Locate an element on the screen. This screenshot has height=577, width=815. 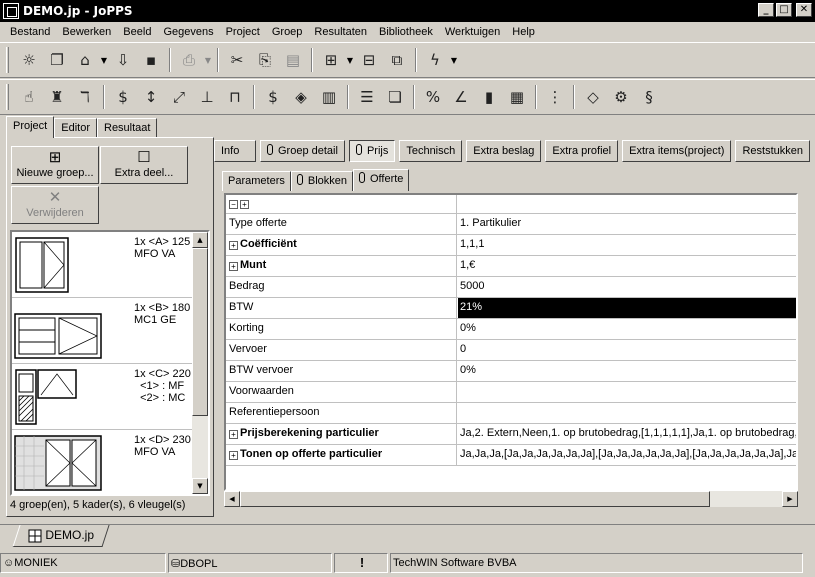
extra-hardware-button: Extra beslag is located at coordinates (504, 151).